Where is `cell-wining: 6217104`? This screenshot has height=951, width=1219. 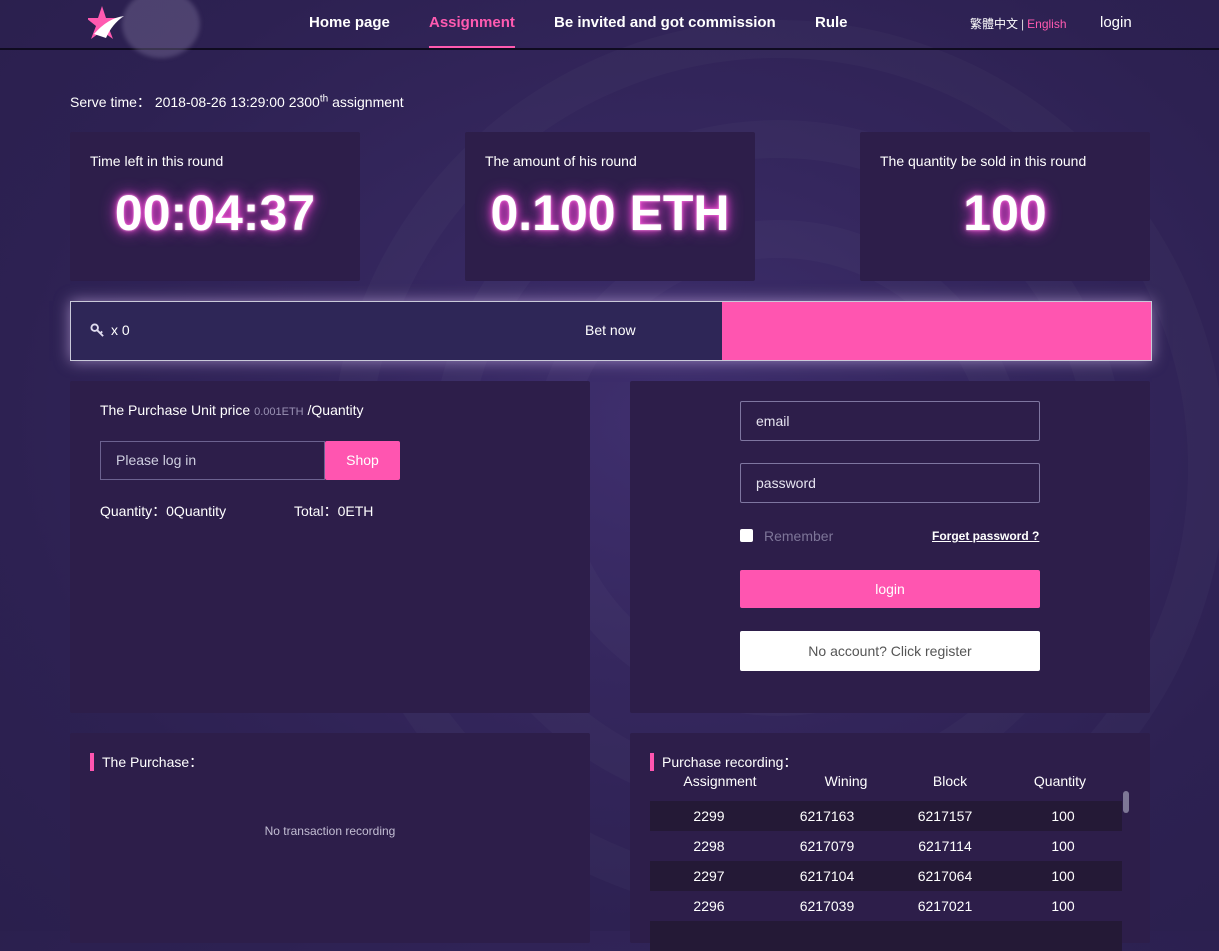 cell-wining: 6217104 is located at coordinates (827, 876).